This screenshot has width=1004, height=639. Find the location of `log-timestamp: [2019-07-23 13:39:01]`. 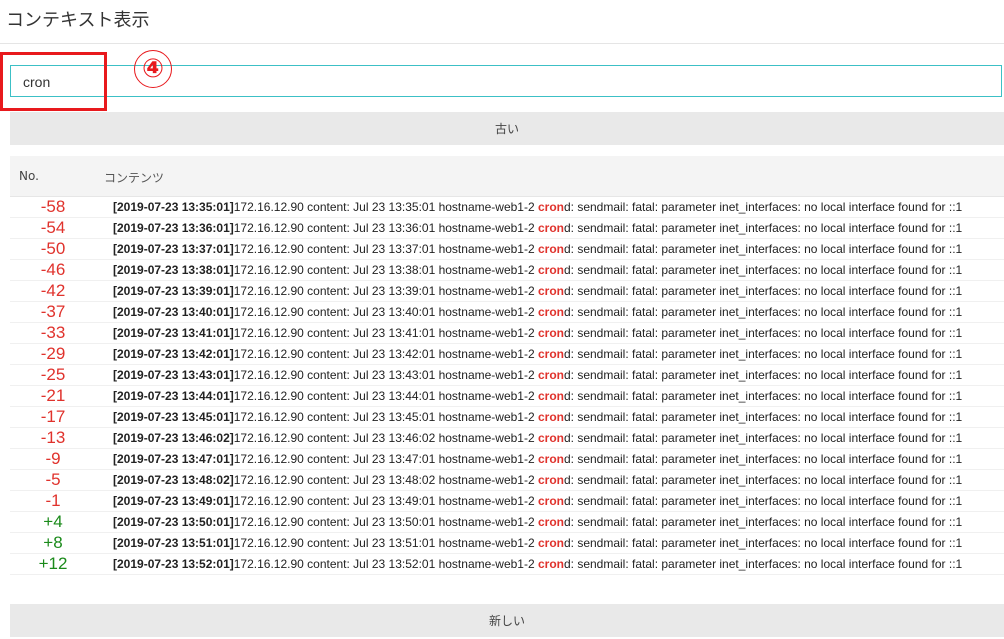

log-timestamp: [2019-07-23 13:39:01] is located at coordinates (173, 291).